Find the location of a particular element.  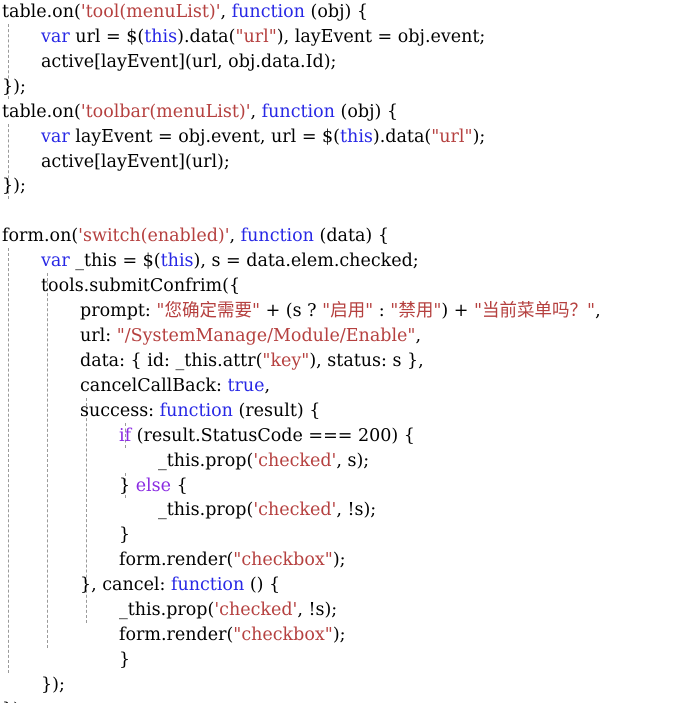

code-token-plain: (result.StatusCode === is located at coordinates (244, 435).